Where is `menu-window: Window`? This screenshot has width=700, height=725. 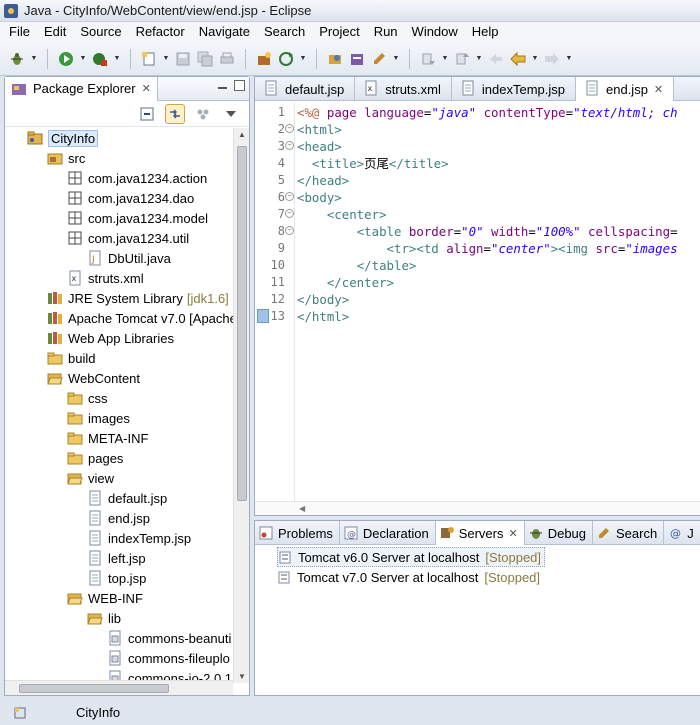
menu-window: Window is located at coordinates (435, 32).